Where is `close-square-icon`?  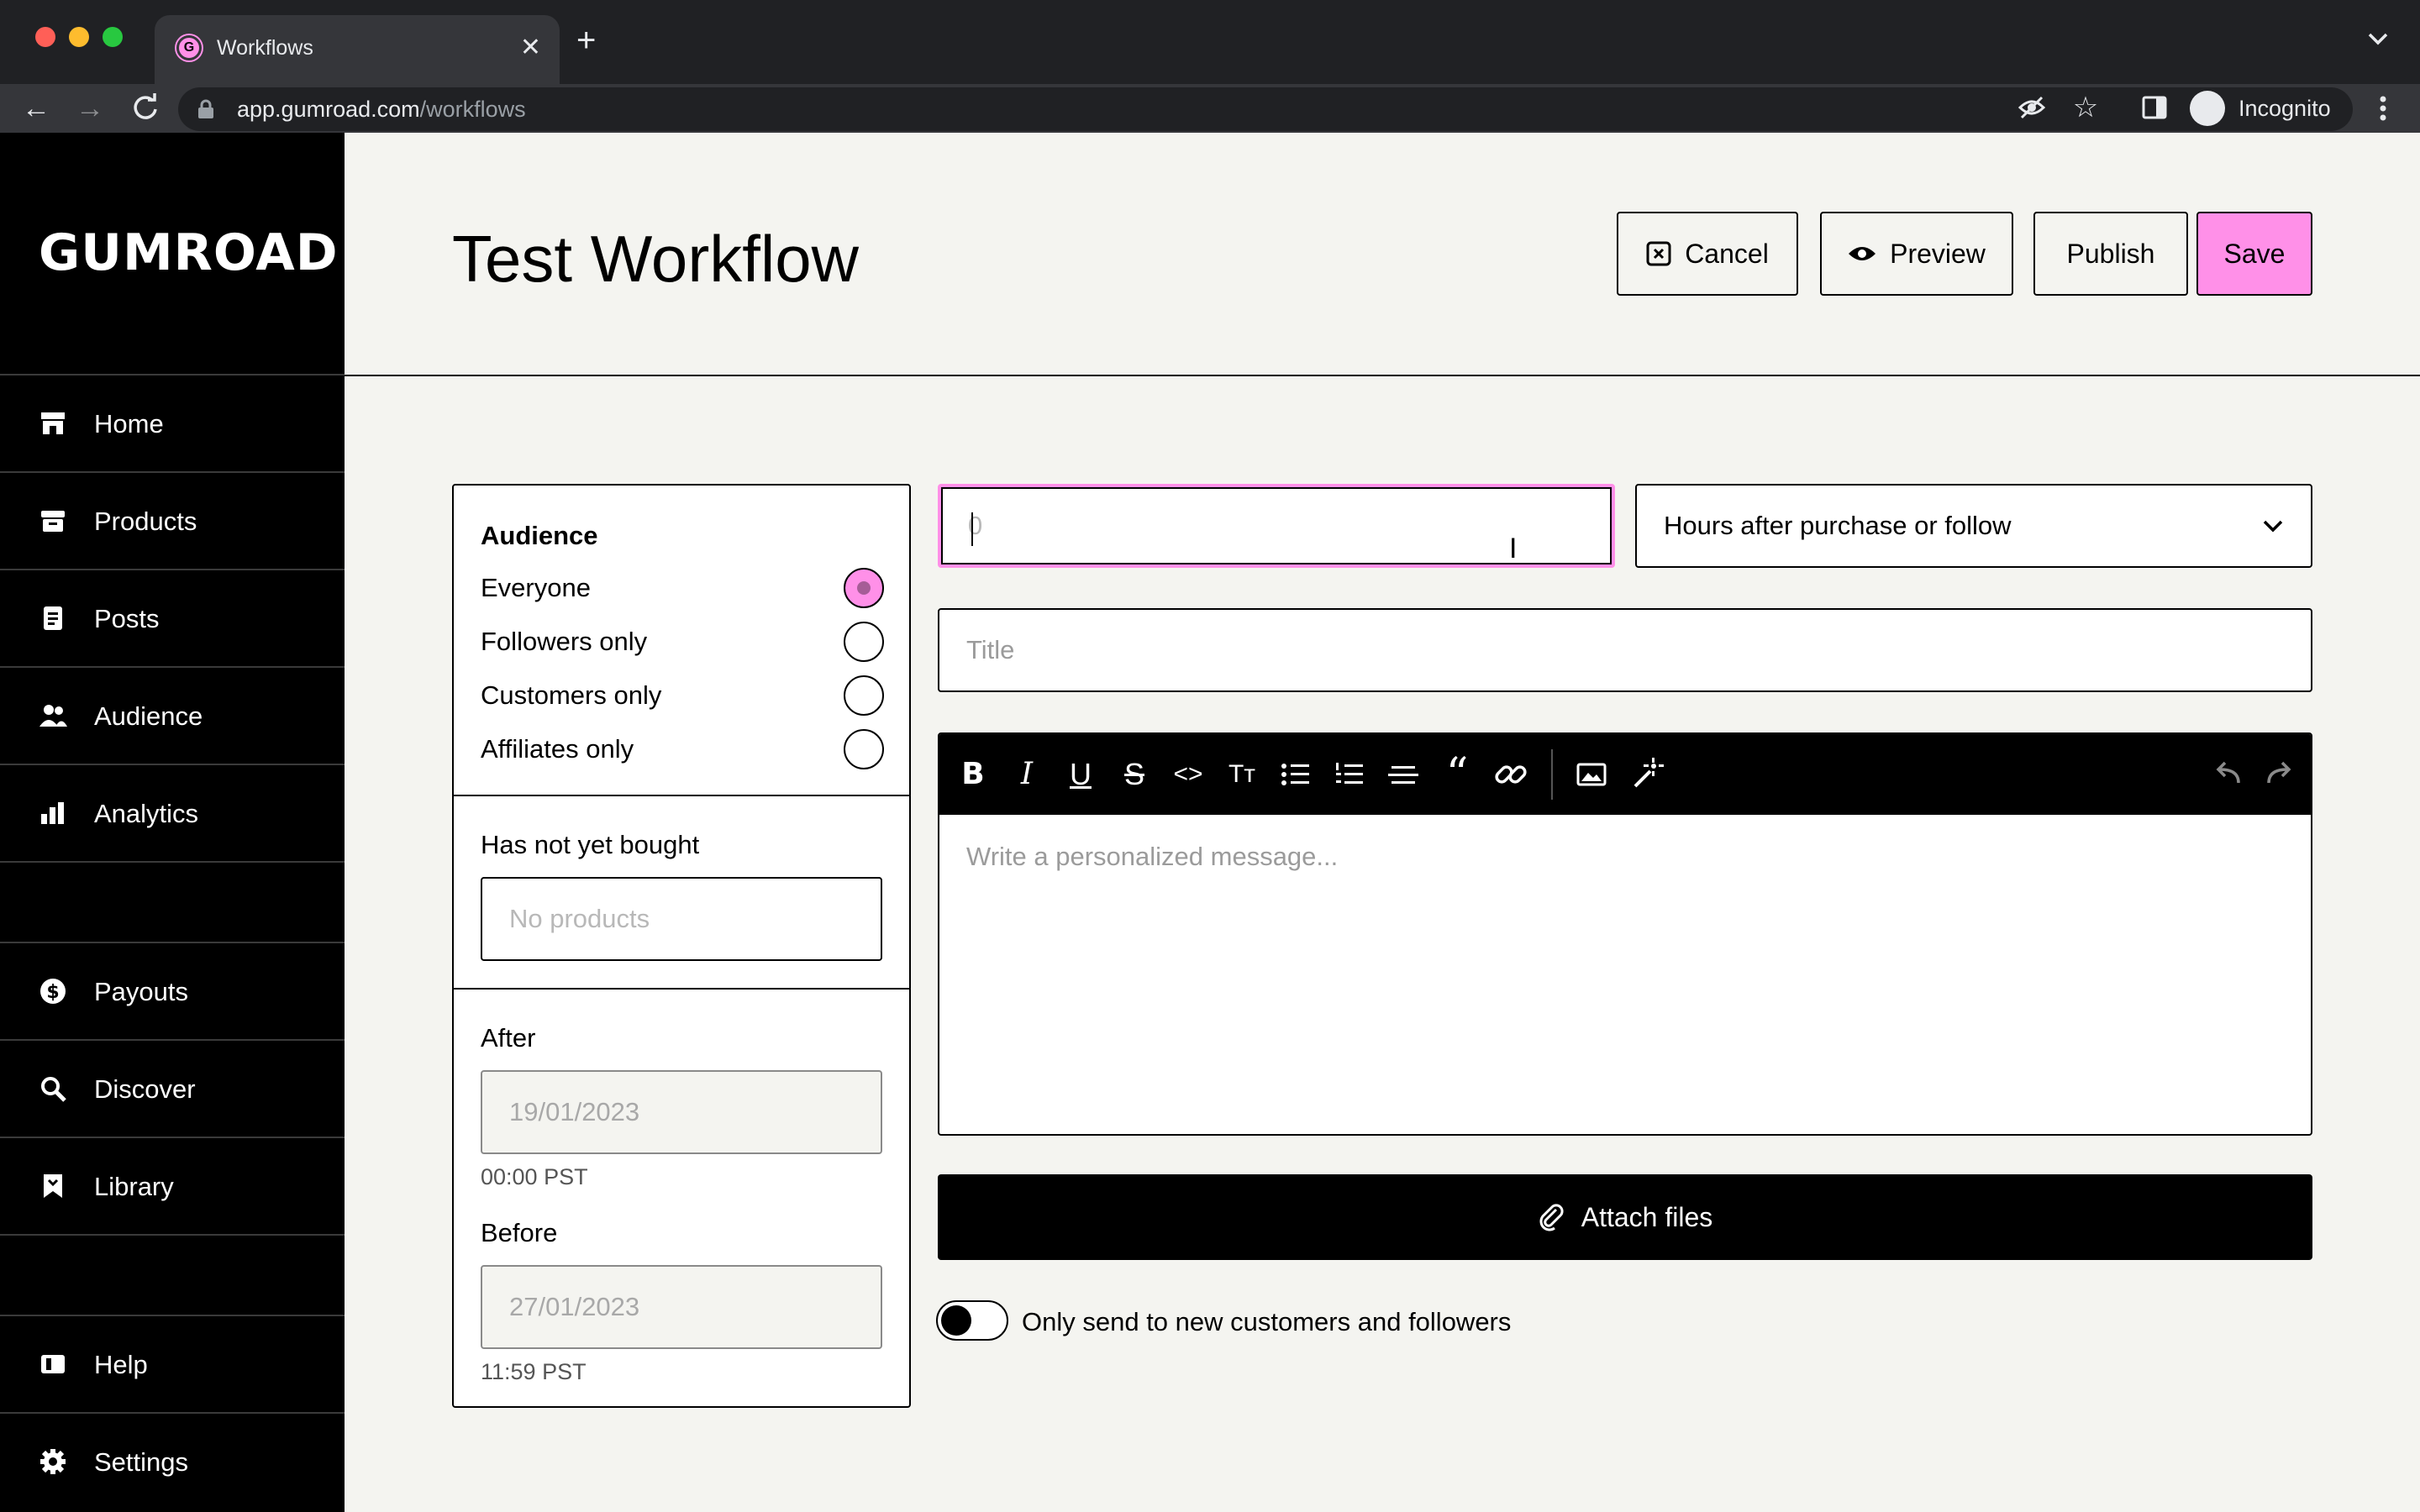 close-square-icon is located at coordinates (1658, 253).